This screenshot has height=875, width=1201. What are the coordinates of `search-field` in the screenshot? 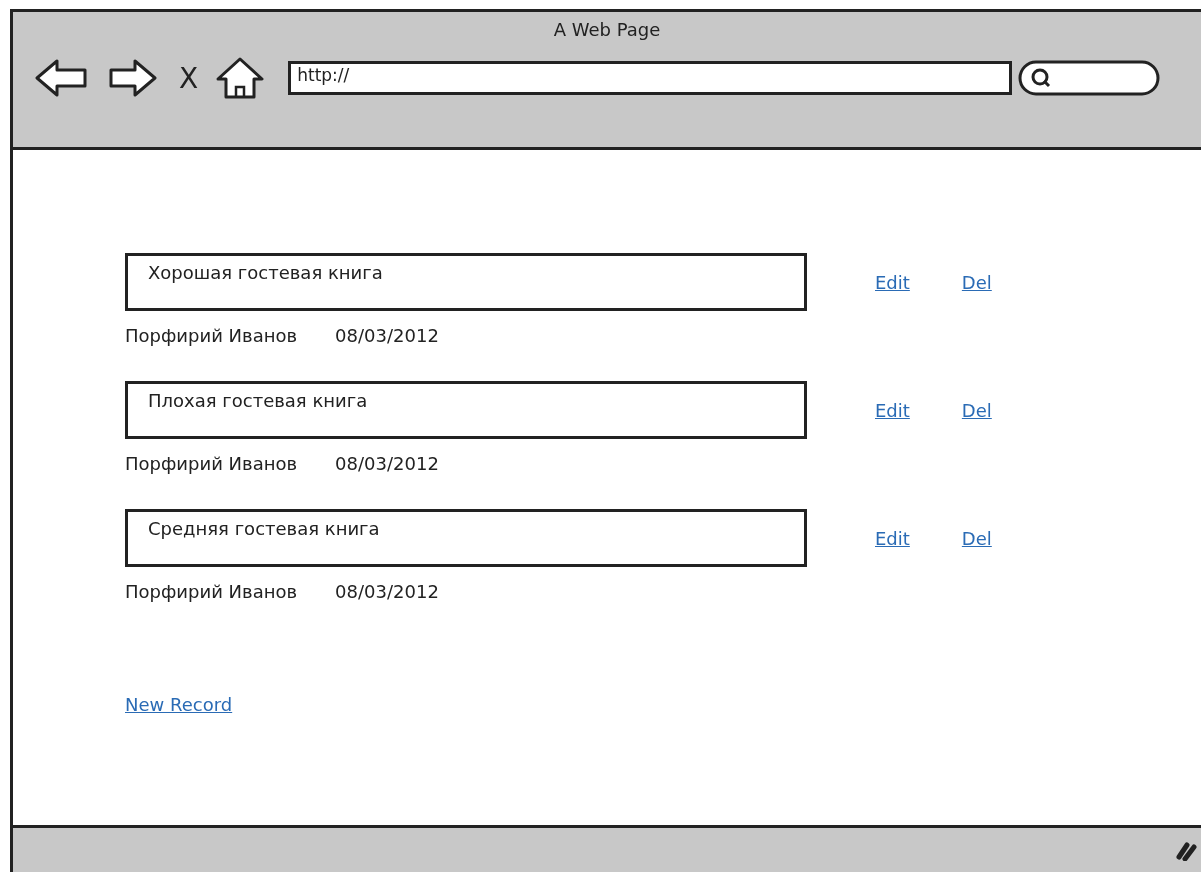 It's located at (1089, 78).